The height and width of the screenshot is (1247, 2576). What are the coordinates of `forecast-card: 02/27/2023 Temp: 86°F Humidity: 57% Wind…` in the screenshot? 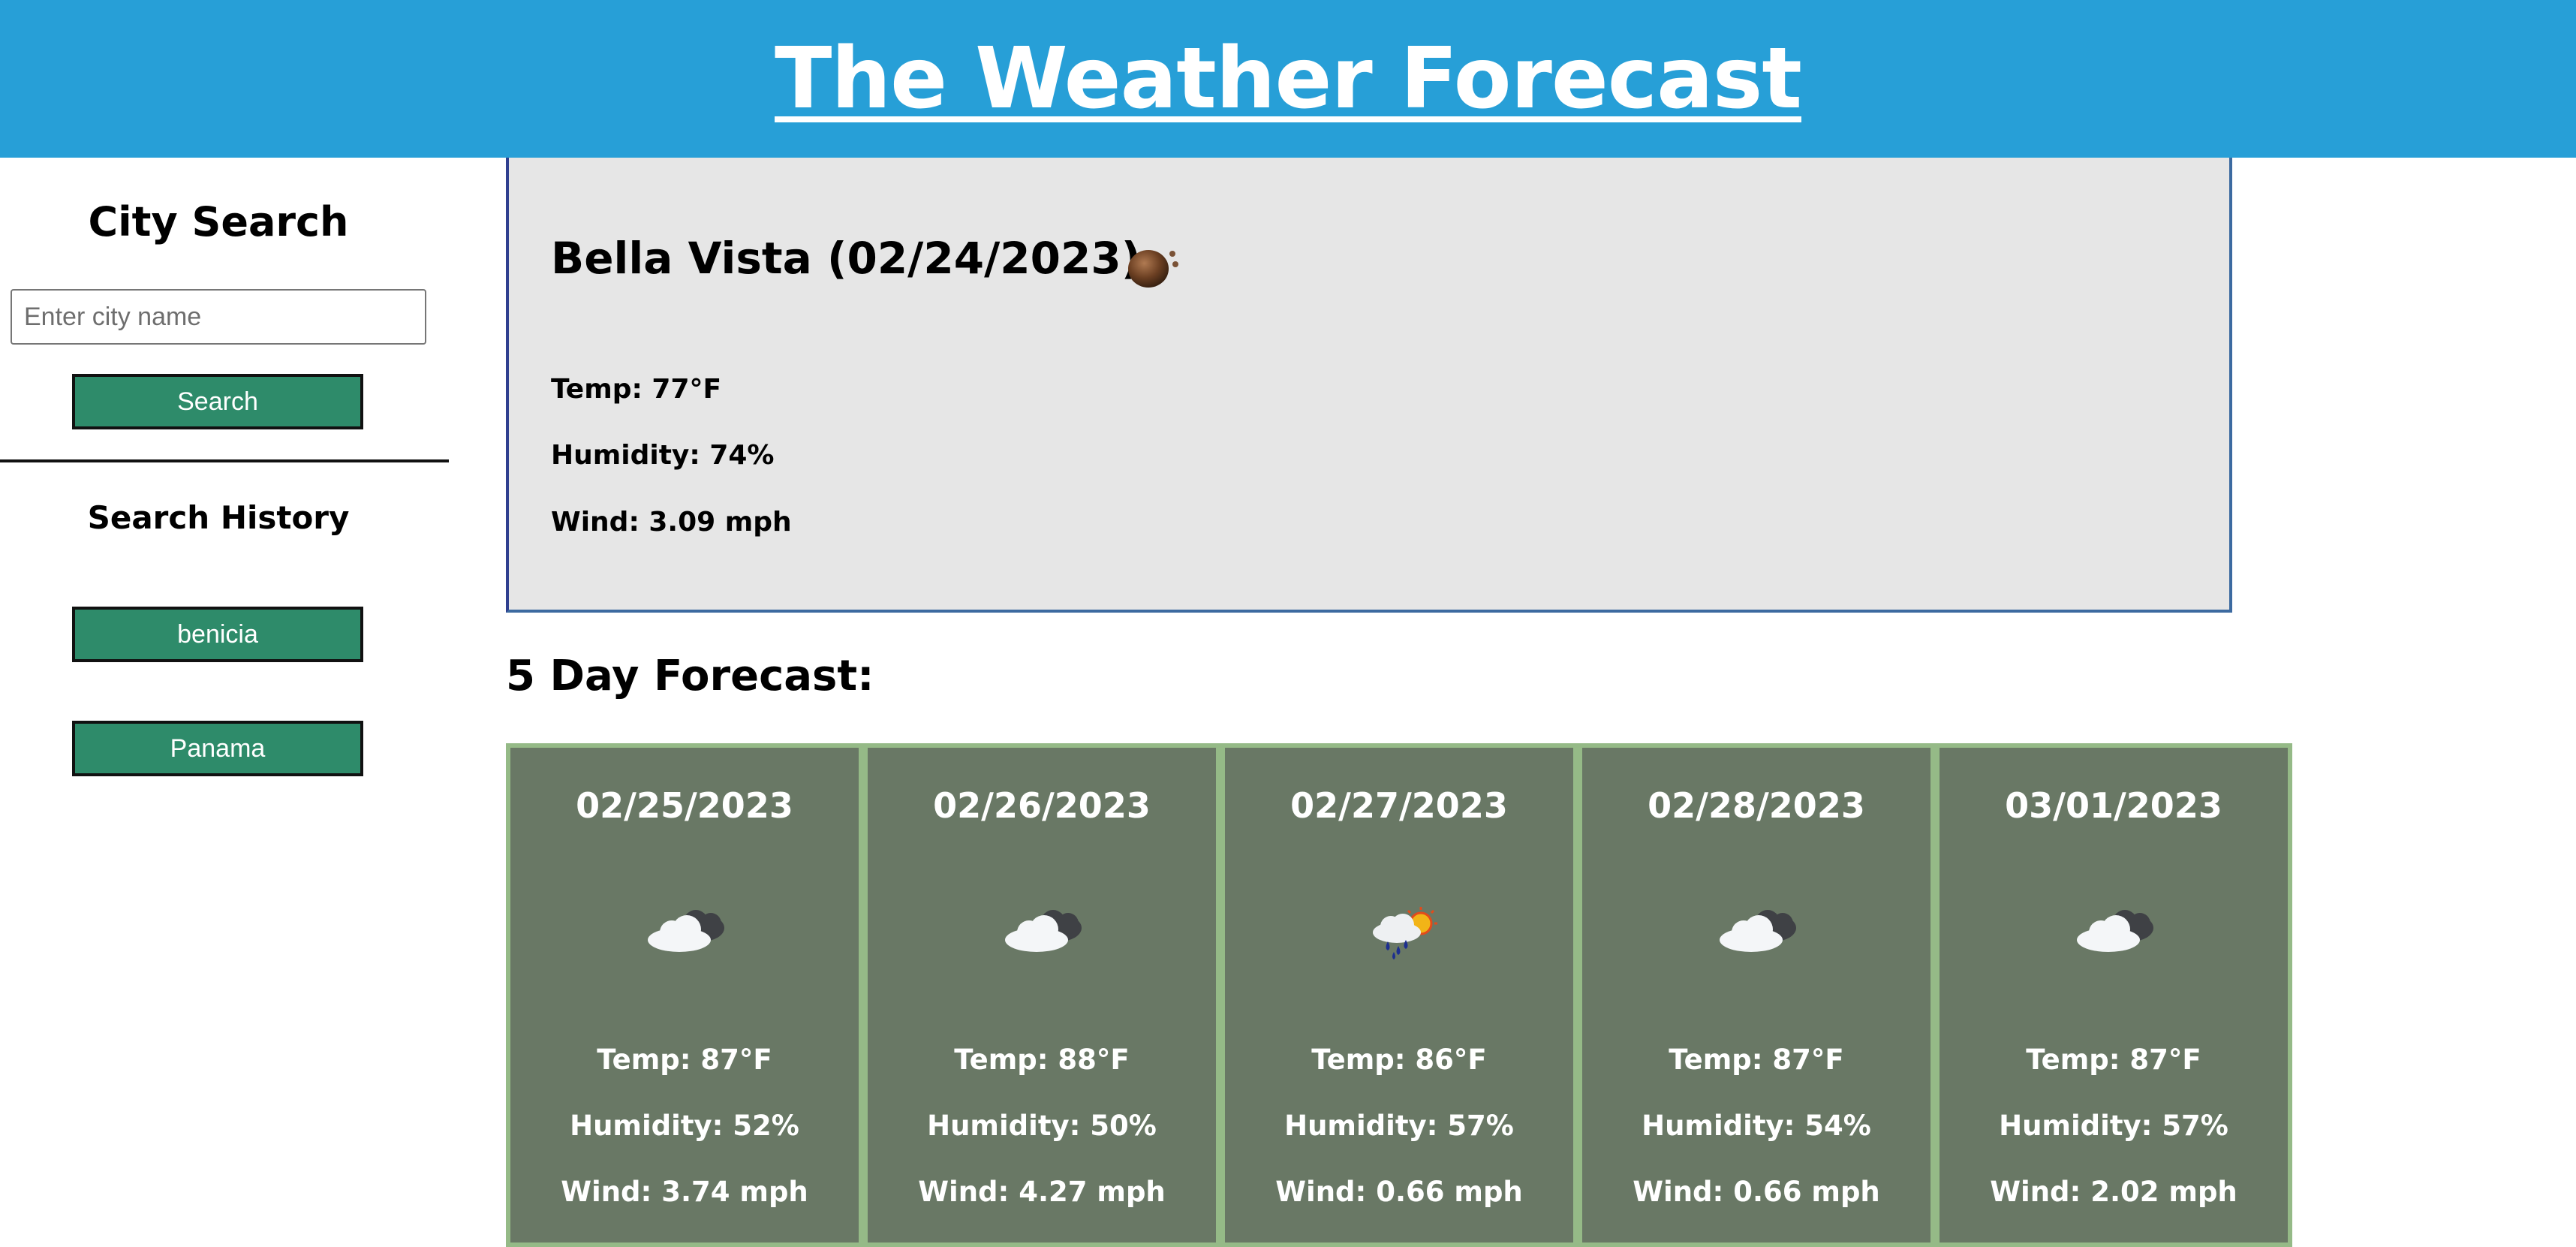 It's located at (1399, 995).